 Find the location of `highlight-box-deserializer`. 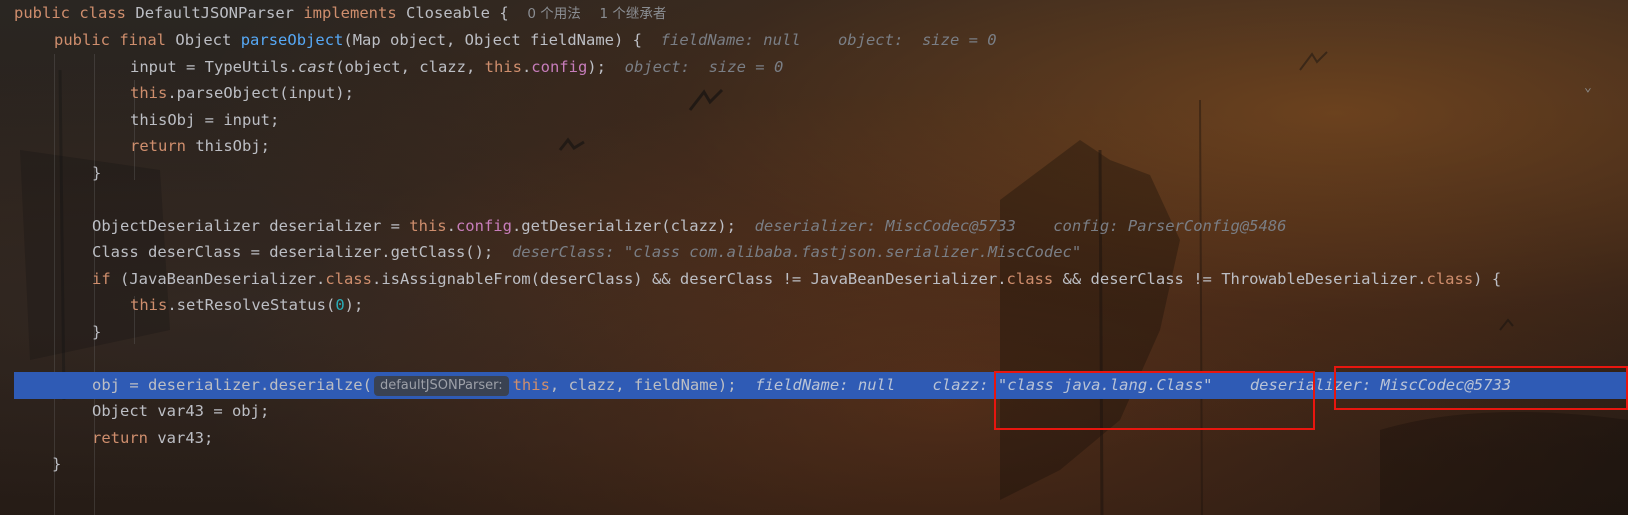

highlight-box-deserializer is located at coordinates (1481, 388).